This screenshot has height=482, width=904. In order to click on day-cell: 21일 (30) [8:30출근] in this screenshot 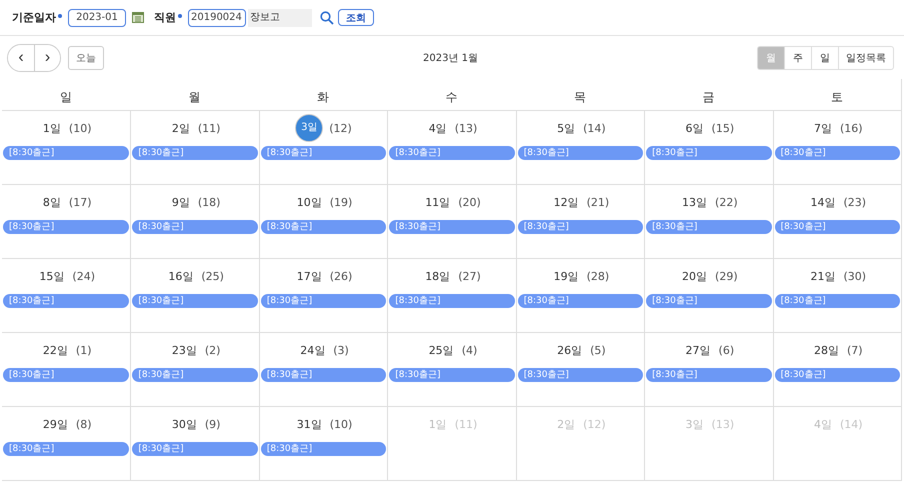, I will do `click(836, 295)`.